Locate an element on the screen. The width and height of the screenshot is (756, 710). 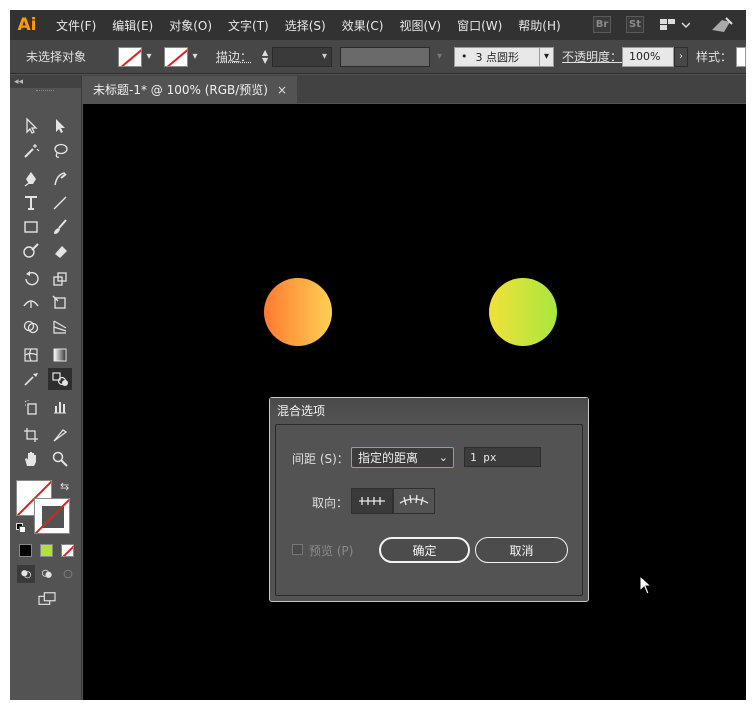
line-segment-tool-icon is located at coordinates (60, 203).